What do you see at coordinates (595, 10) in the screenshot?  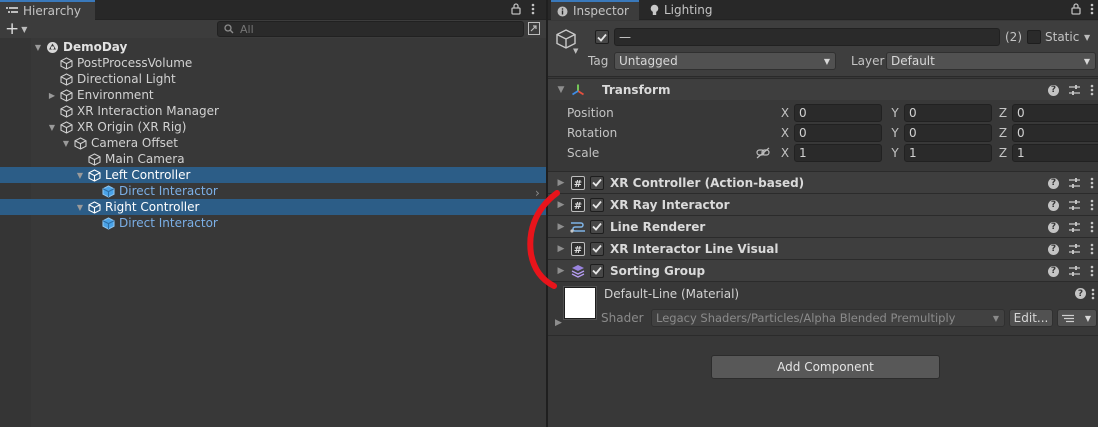 I see `tab-inspector: Inspector` at bounding box center [595, 10].